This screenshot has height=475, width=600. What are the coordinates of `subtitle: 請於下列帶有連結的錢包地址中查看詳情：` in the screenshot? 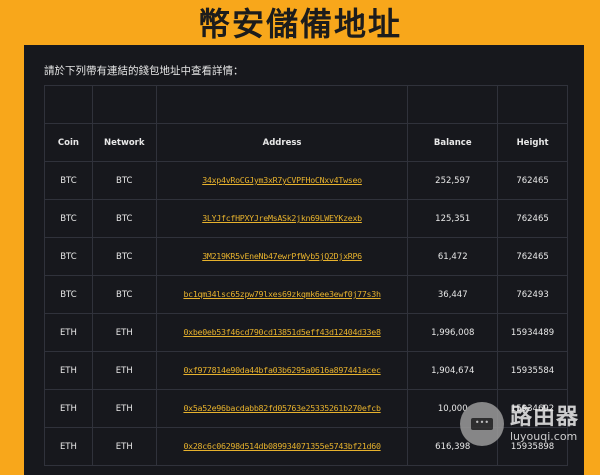 It's located at (144, 71).